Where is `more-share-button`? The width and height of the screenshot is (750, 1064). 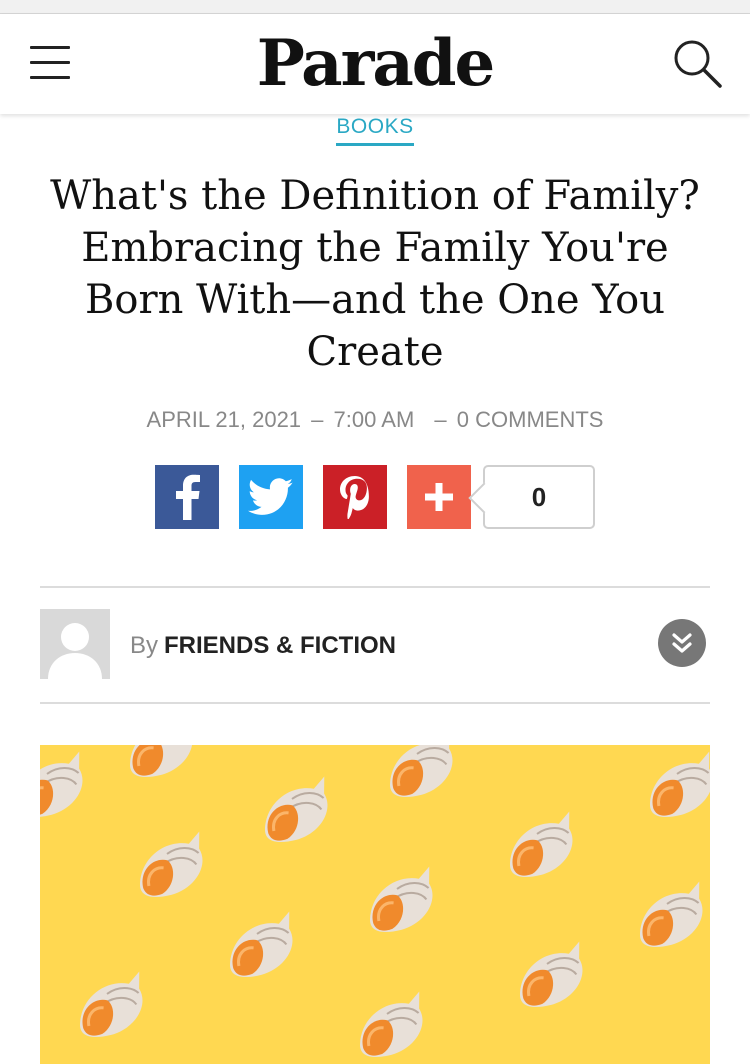 more-share-button is located at coordinates (439, 497).